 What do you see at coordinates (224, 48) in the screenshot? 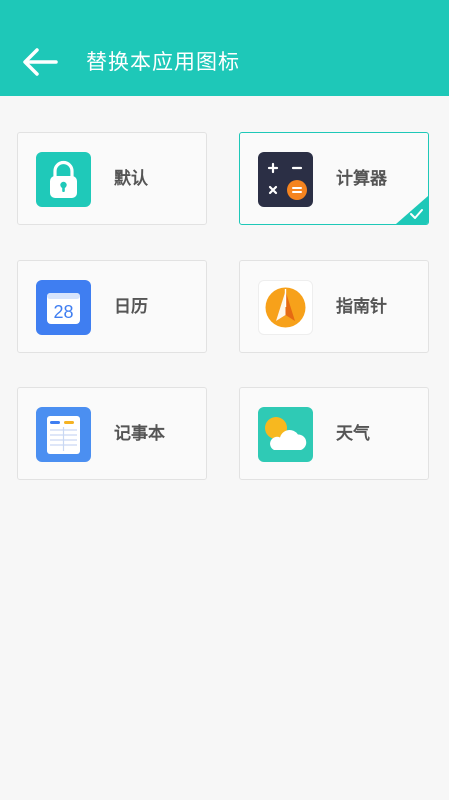
I see `app-header: 替换本应用图标` at bounding box center [224, 48].